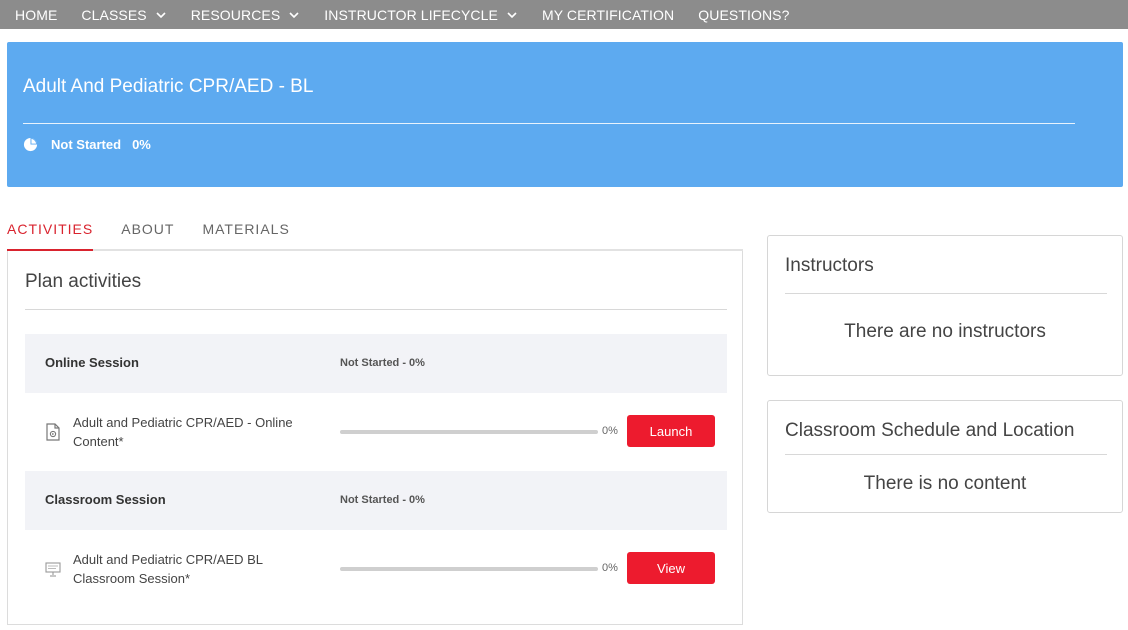 Image resolution: width=1128 pixels, height=630 pixels. Describe the element at coordinates (930, 430) in the screenshot. I see `schedule-title: Classroom Schedule and Location` at that location.